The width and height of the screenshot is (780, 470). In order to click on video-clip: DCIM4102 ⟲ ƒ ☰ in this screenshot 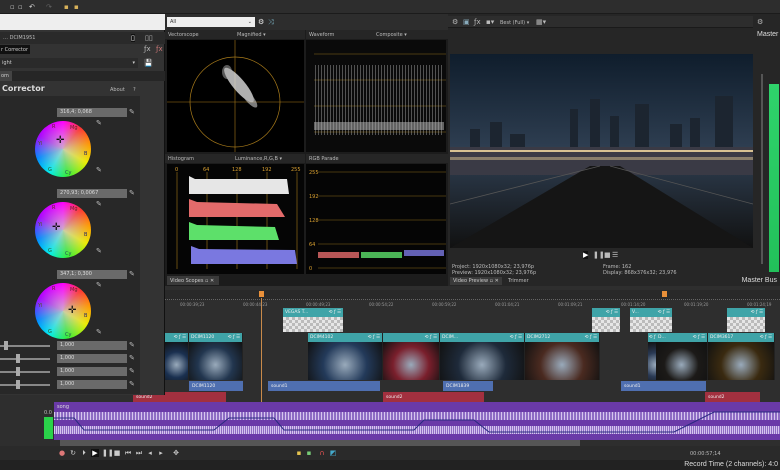, I will do `click(345, 356)`.